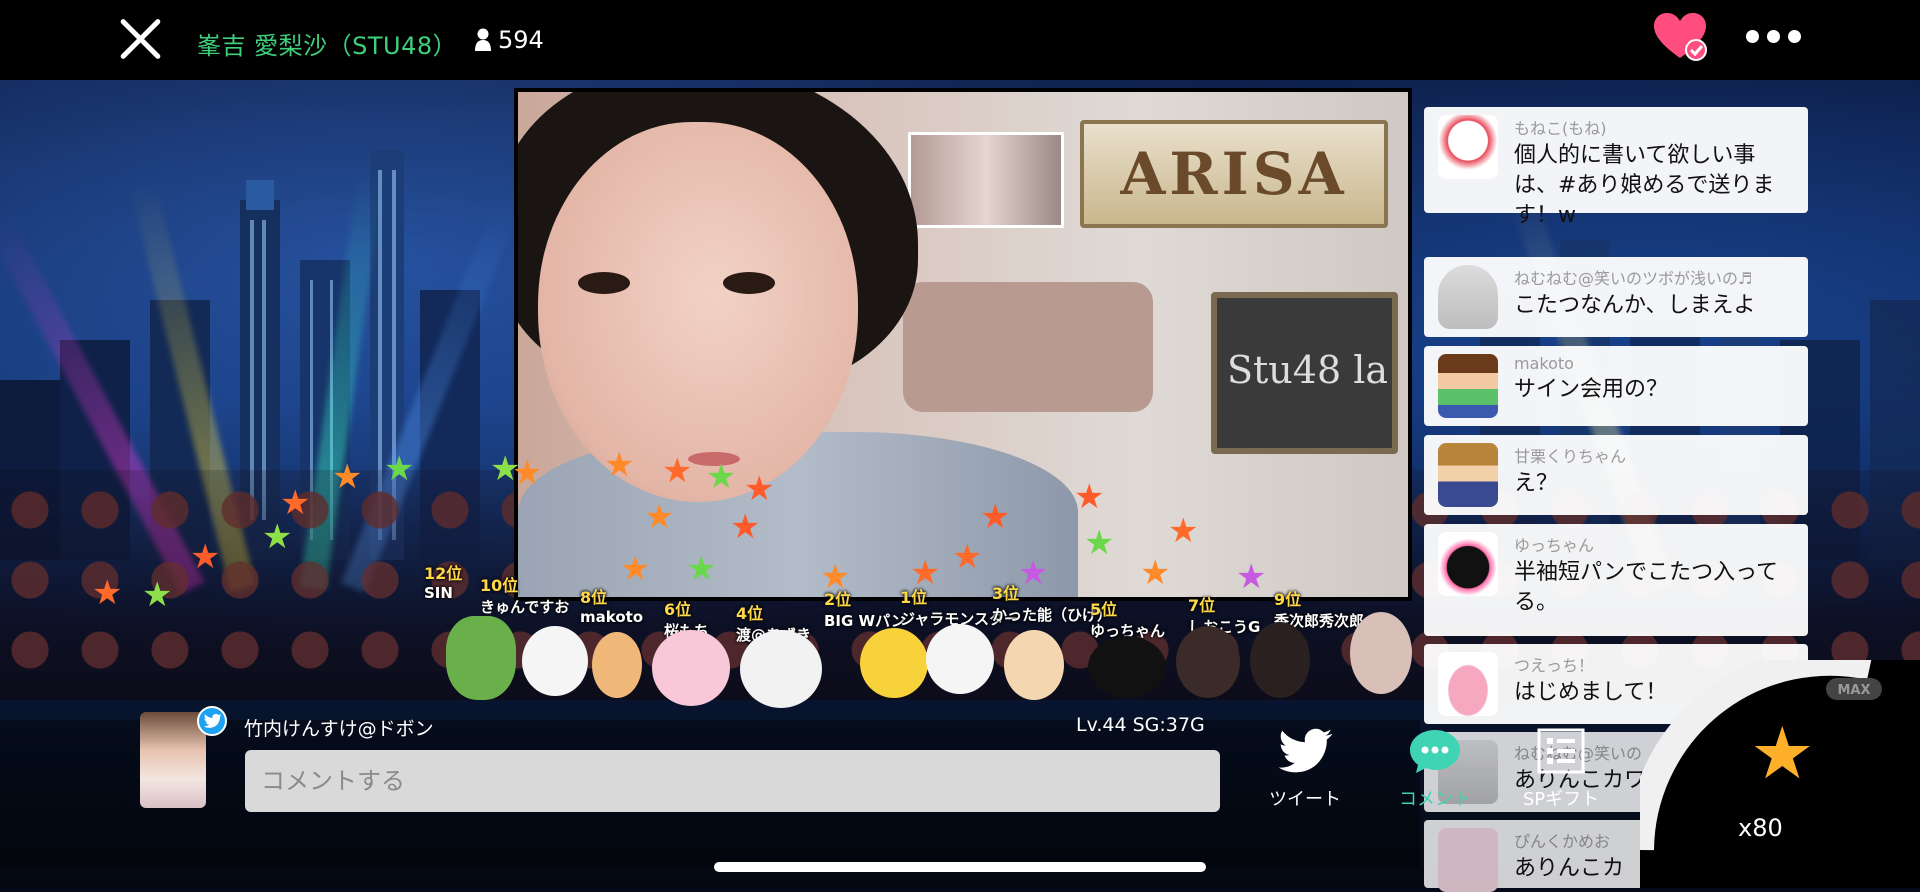 The height and width of the screenshot is (892, 1920). I want to click on viewer-count: 594, so click(509, 40).